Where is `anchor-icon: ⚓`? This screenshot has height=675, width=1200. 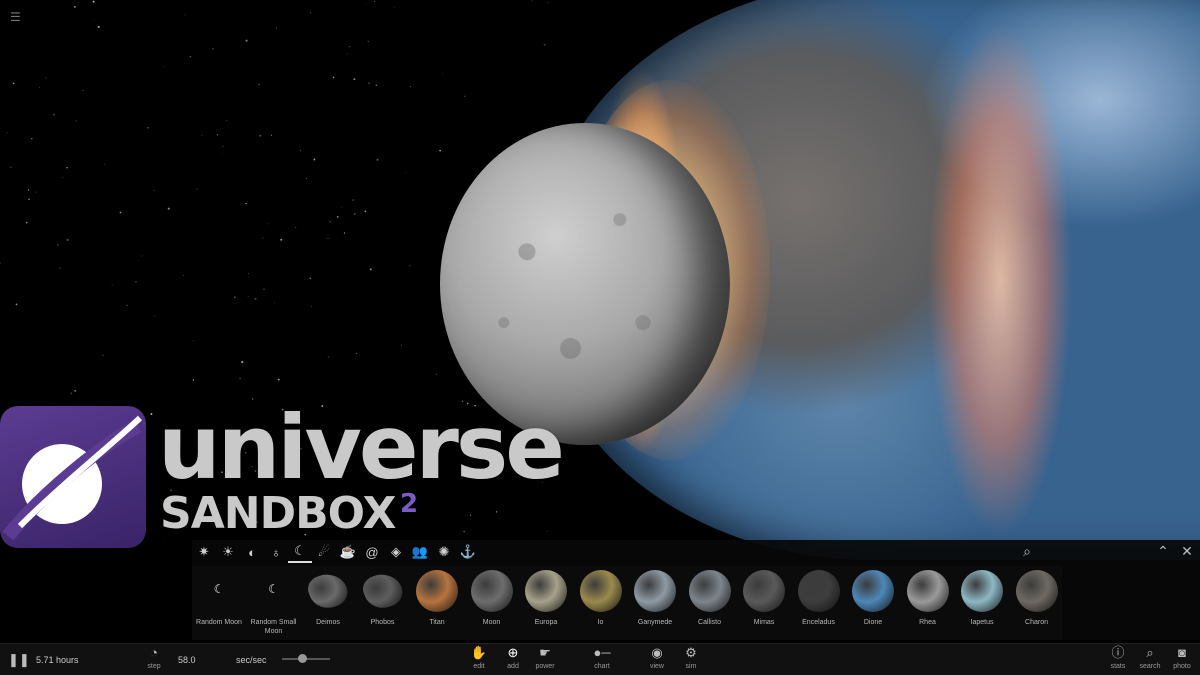 anchor-icon: ⚓ is located at coordinates (468, 552).